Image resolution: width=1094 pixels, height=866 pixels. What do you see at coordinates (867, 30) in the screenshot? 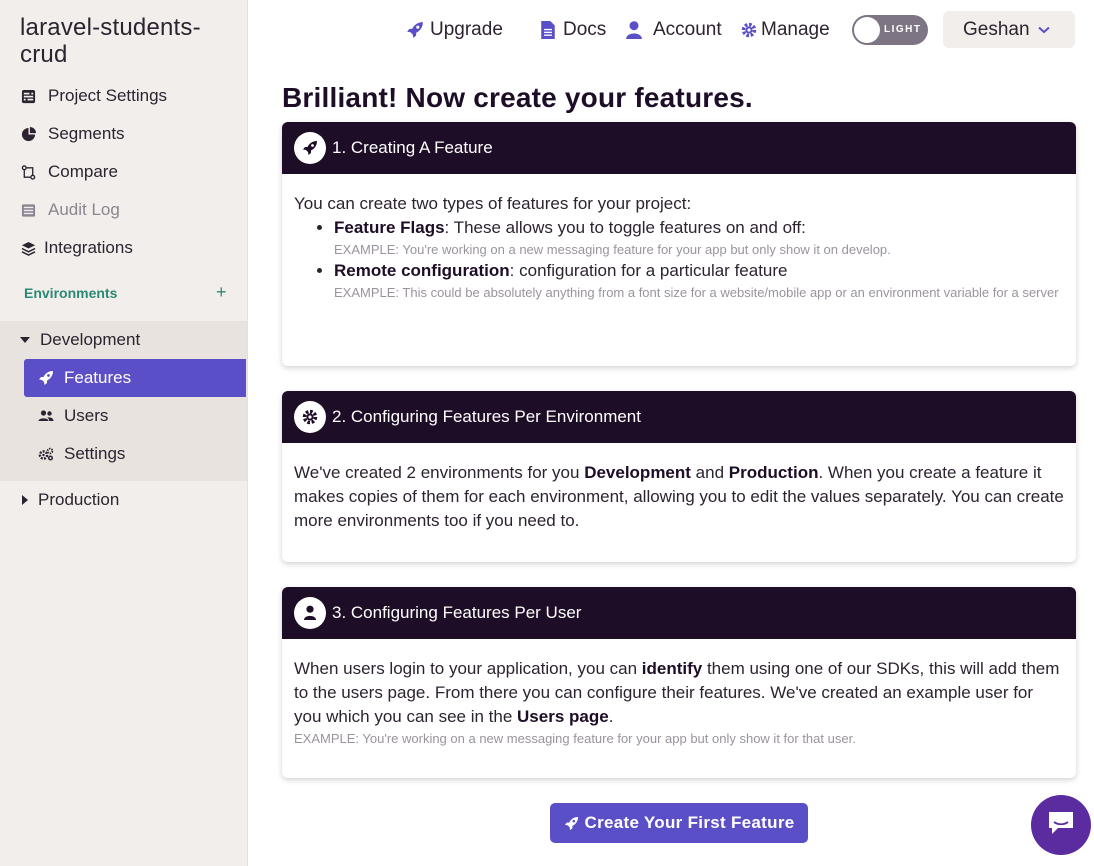
I see `toggle-knob` at bounding box center [867, 30].